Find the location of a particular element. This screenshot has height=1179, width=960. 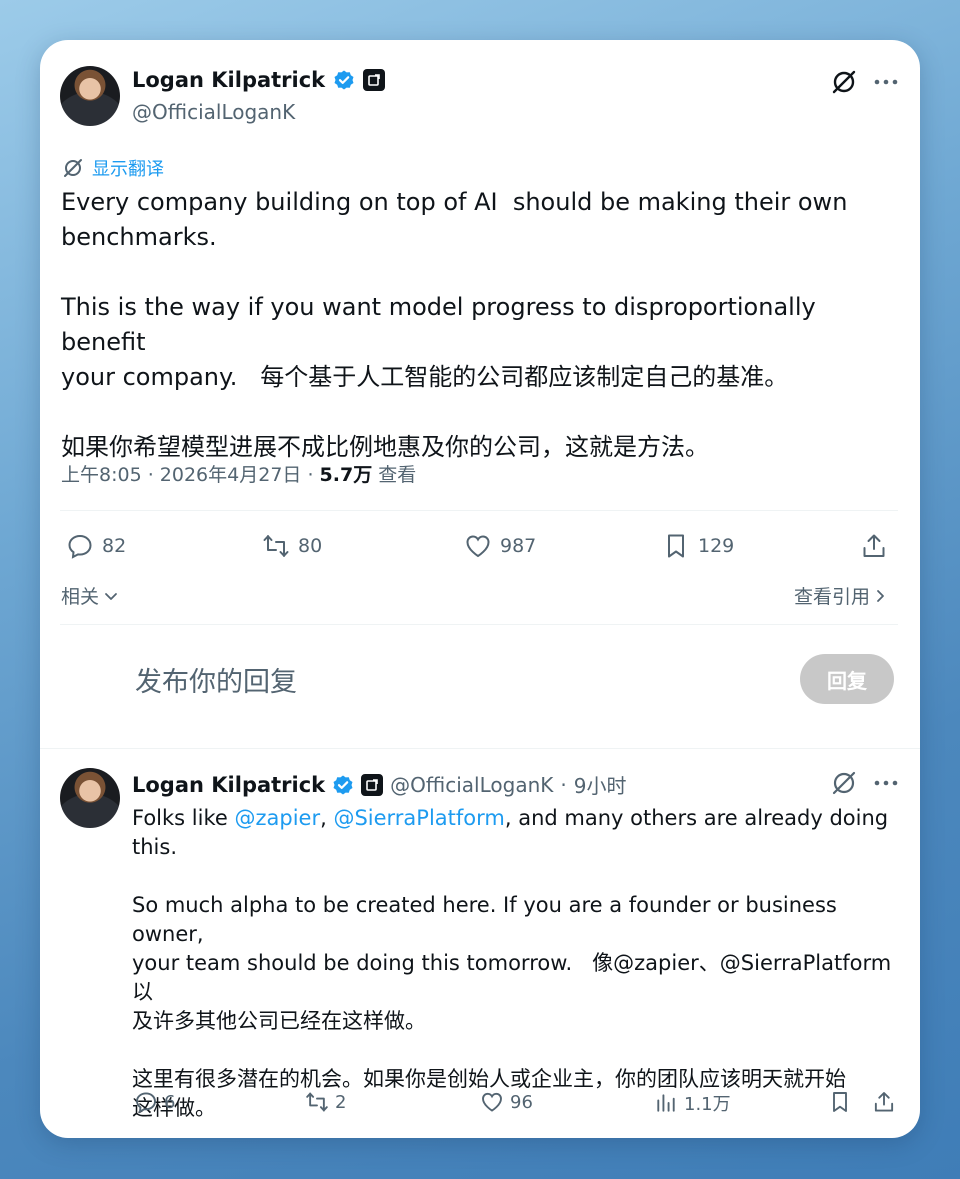

reply-reply-count: 6 is located at coordinates (170, 1102).